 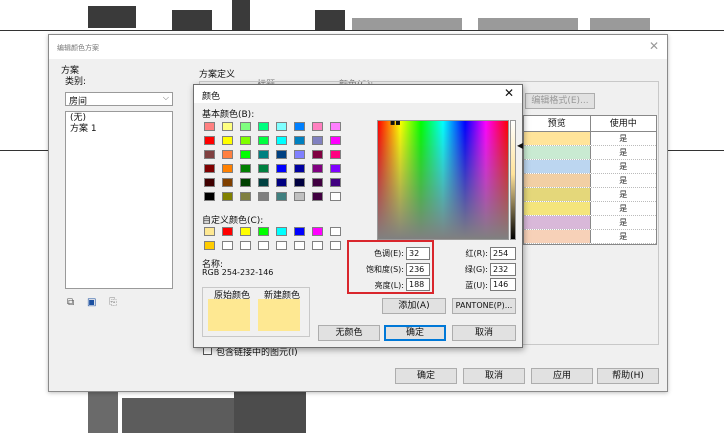 I want to click on color-ok-button: 确定, so click(x=415, y=333).